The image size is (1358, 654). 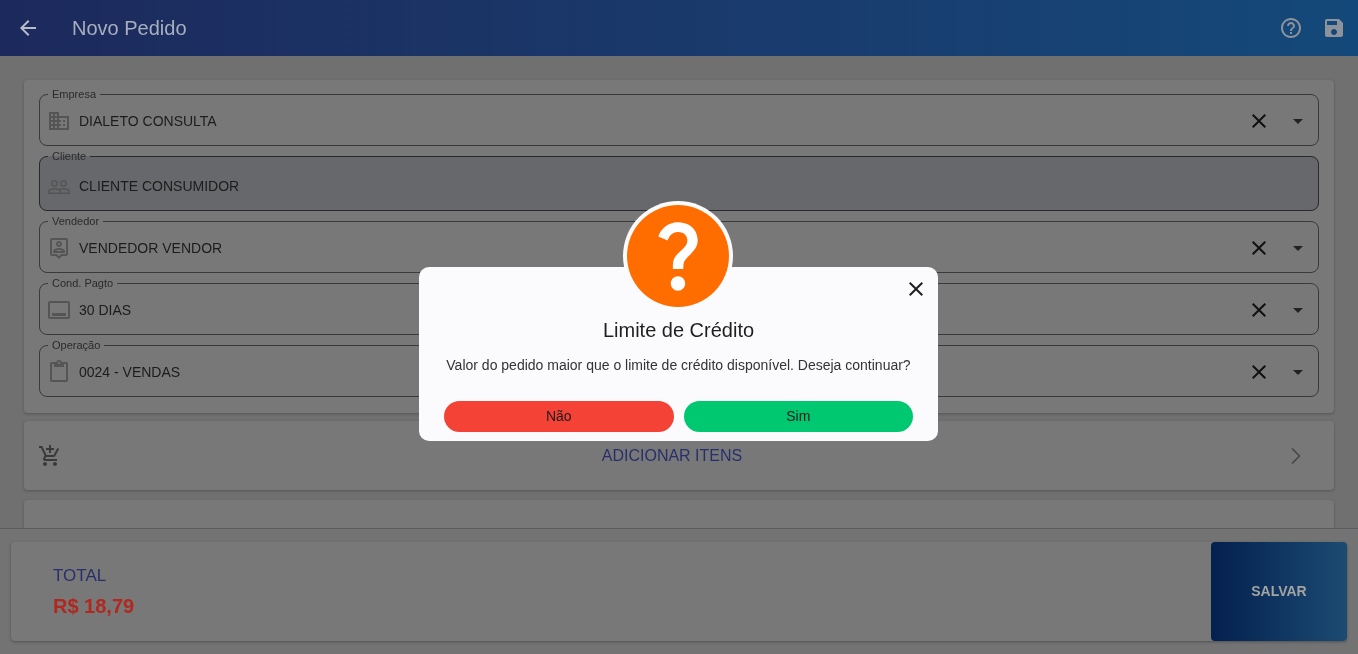 What do you see at coordinates (679, 117) in the screenshot?
I see `select-field: Empresa DIALETO CONSULTA` at bounding box center [679, 117].